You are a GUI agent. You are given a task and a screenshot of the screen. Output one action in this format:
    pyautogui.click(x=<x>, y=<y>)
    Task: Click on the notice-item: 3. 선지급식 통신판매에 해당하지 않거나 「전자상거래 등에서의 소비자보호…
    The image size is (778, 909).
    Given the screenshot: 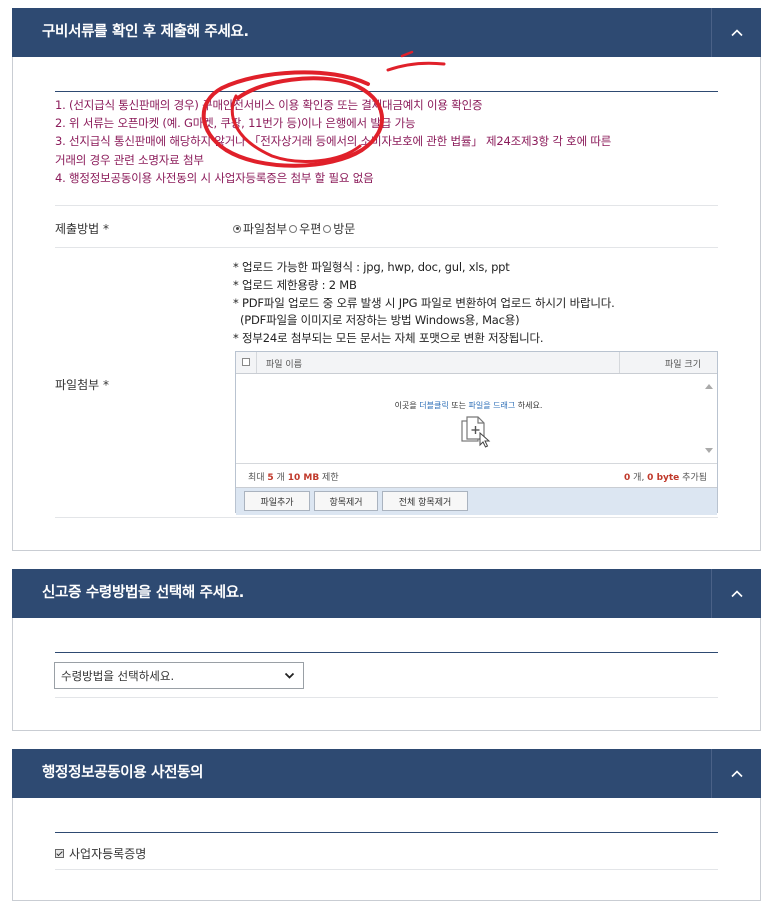 What is the action you would take?
    pyautogui.click(x=333, y=141)
    